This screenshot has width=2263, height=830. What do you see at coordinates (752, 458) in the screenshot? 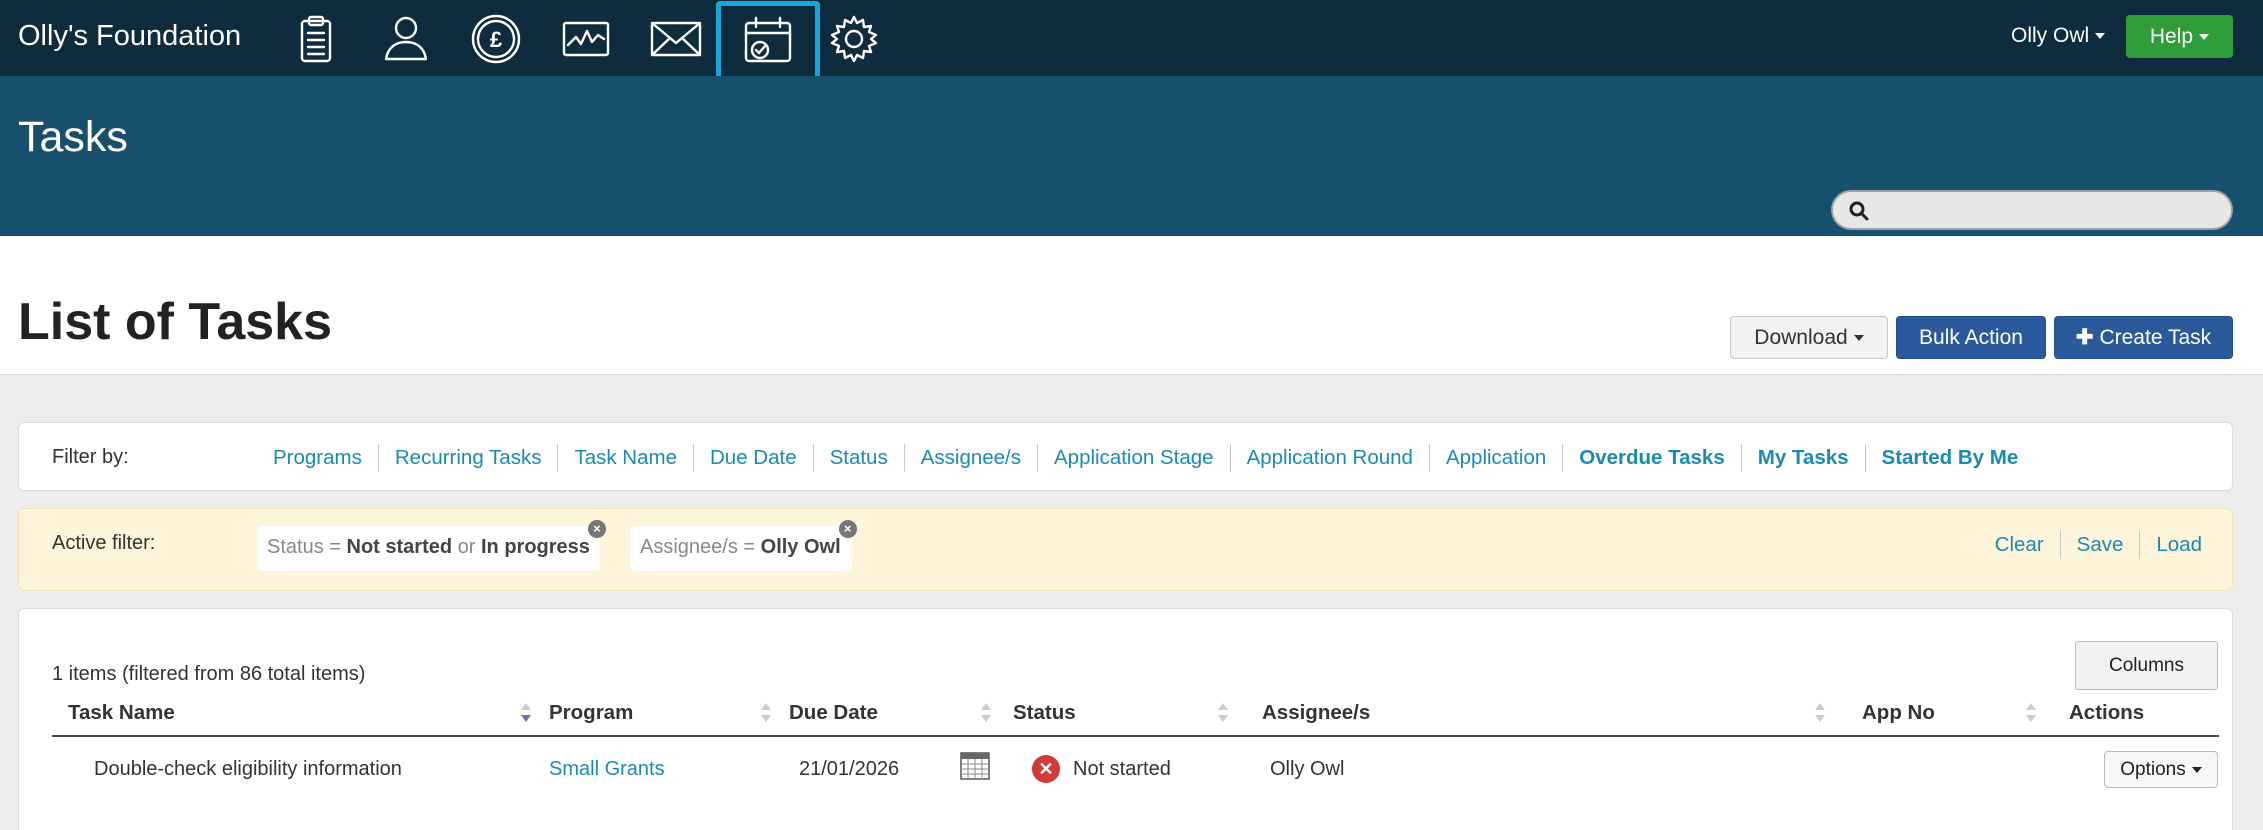
I see `filter-due-date: Due Date` at bounding box center [752, 458].